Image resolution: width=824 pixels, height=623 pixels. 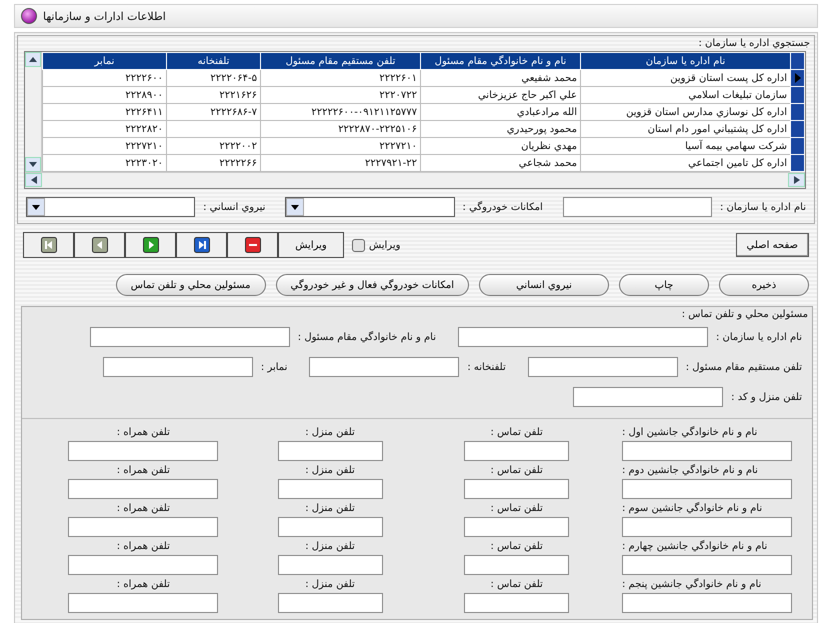 What do you see at coordinates (766, 397) in the screenshot?
I see `field-label: تلفن منزل و کد :` at bounding box center [766, 397].